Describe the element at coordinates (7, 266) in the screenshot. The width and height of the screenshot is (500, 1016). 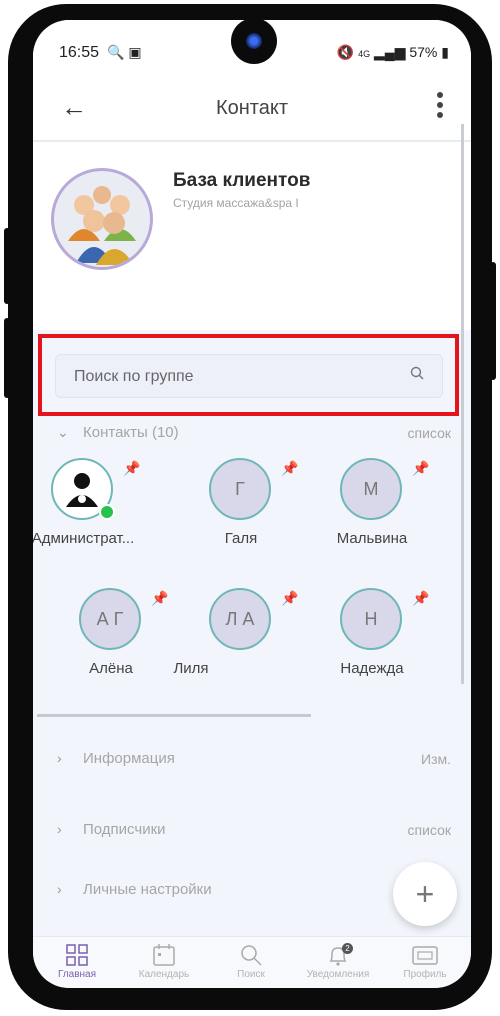
I see `volume-button` at that location.